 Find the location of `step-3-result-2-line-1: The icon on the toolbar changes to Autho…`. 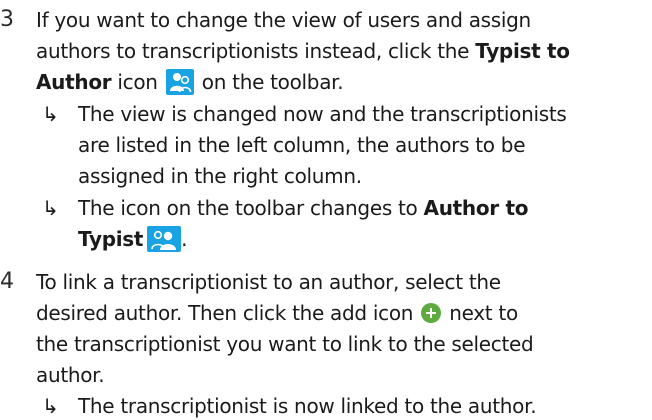

step-3-result-2-line-1: The icon on the toolbar changes to Autho… is located at coordinates (303, 208).